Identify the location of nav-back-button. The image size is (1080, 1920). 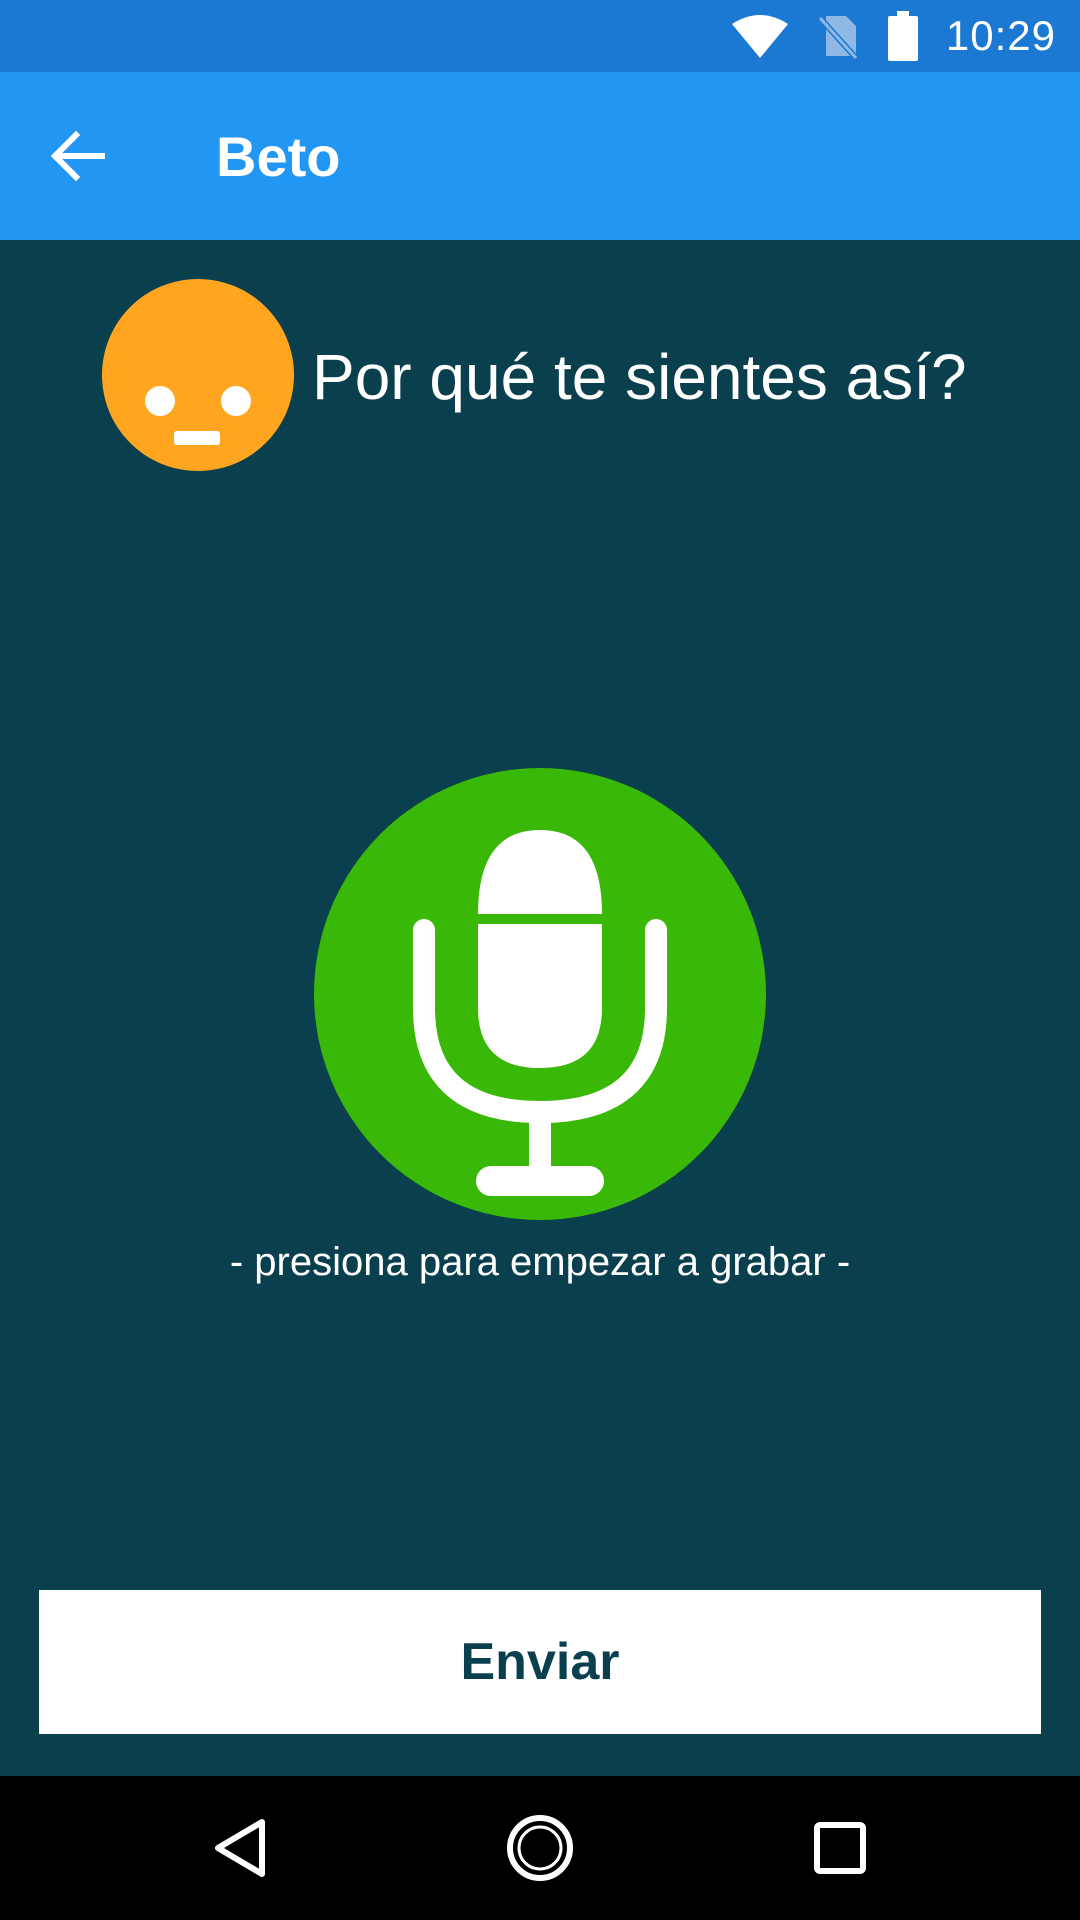
(240, 1848).